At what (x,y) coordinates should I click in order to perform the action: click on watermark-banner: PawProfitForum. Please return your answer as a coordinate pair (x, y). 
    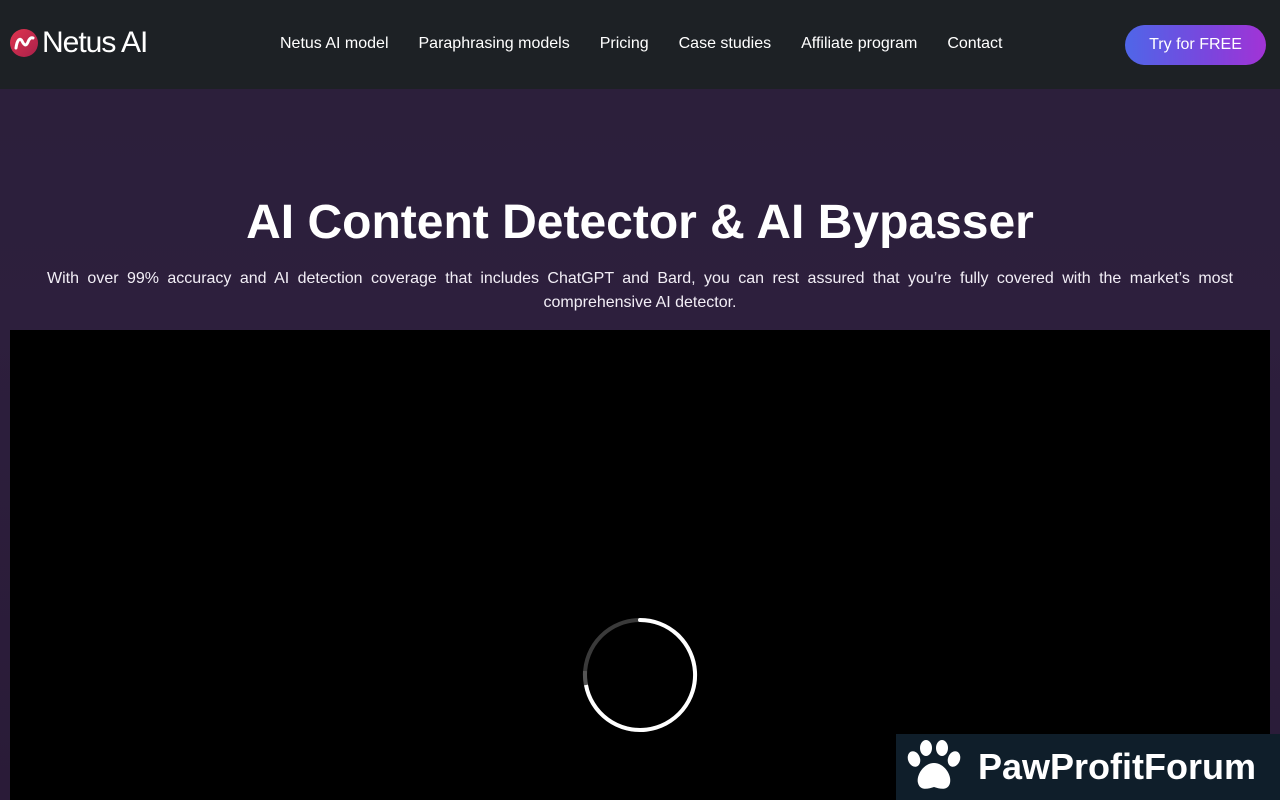
    Looking at the image, I should click on (1088, 767).